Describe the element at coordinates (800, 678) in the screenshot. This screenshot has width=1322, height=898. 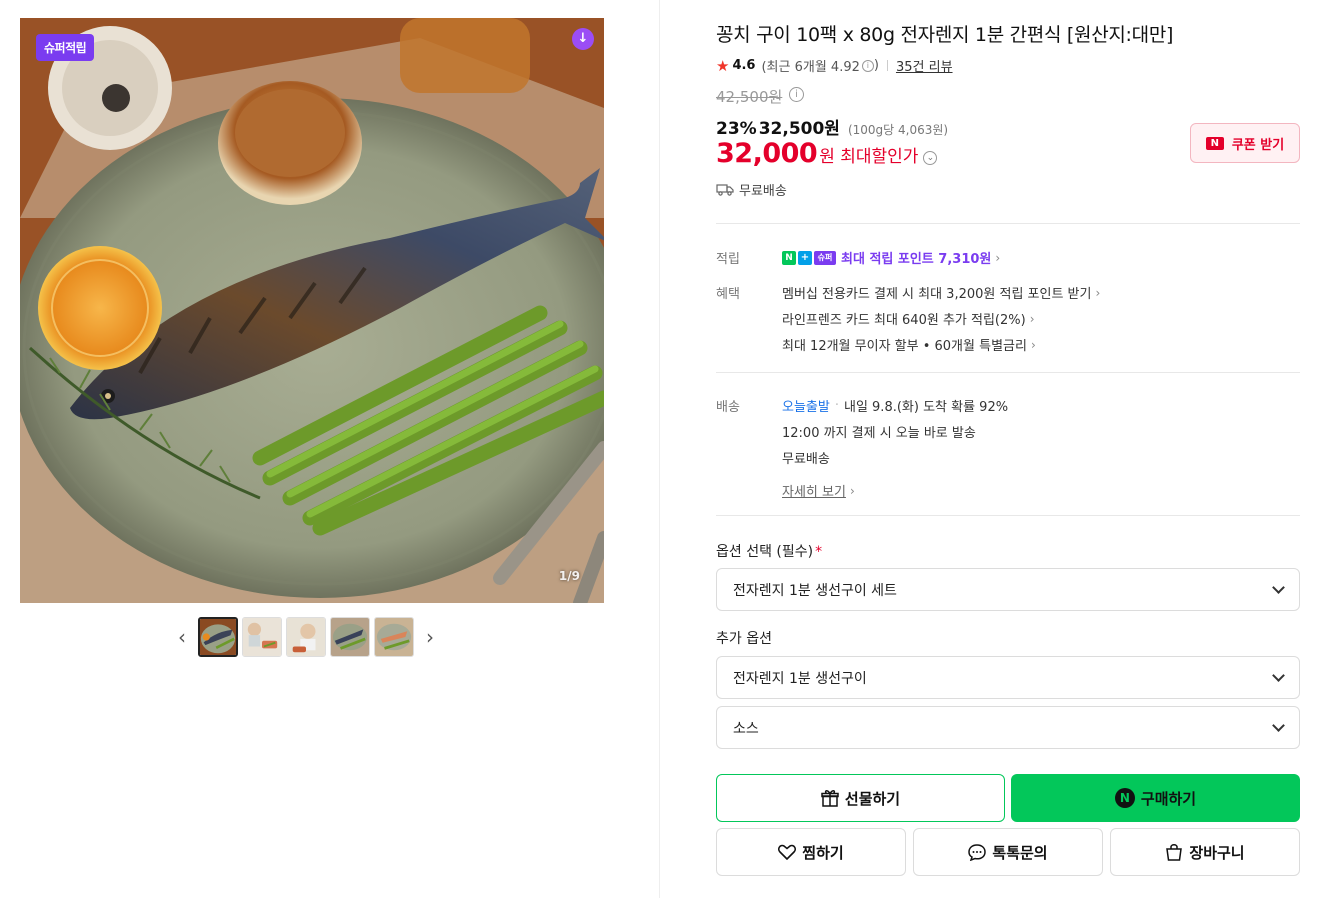
I see `extra-option-value: 전자렌지 1분 생선구이` at that location.